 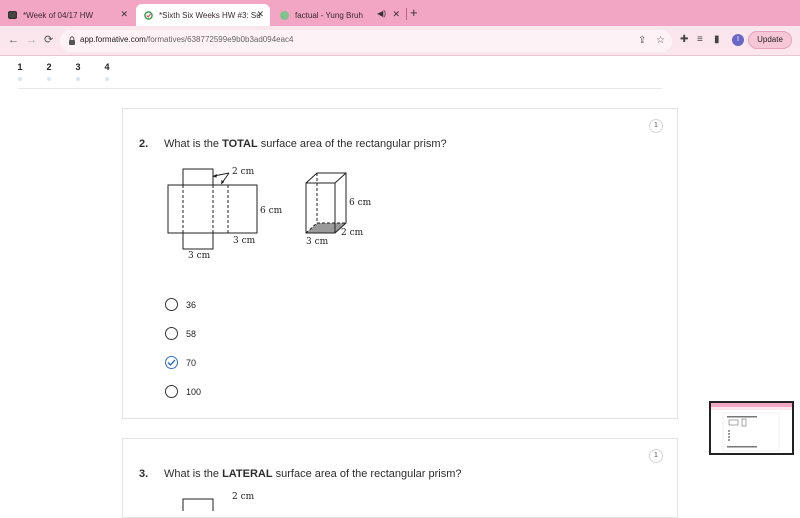 I want to click on question-nav: 1 2 3 4, so click(x=400, y=73).